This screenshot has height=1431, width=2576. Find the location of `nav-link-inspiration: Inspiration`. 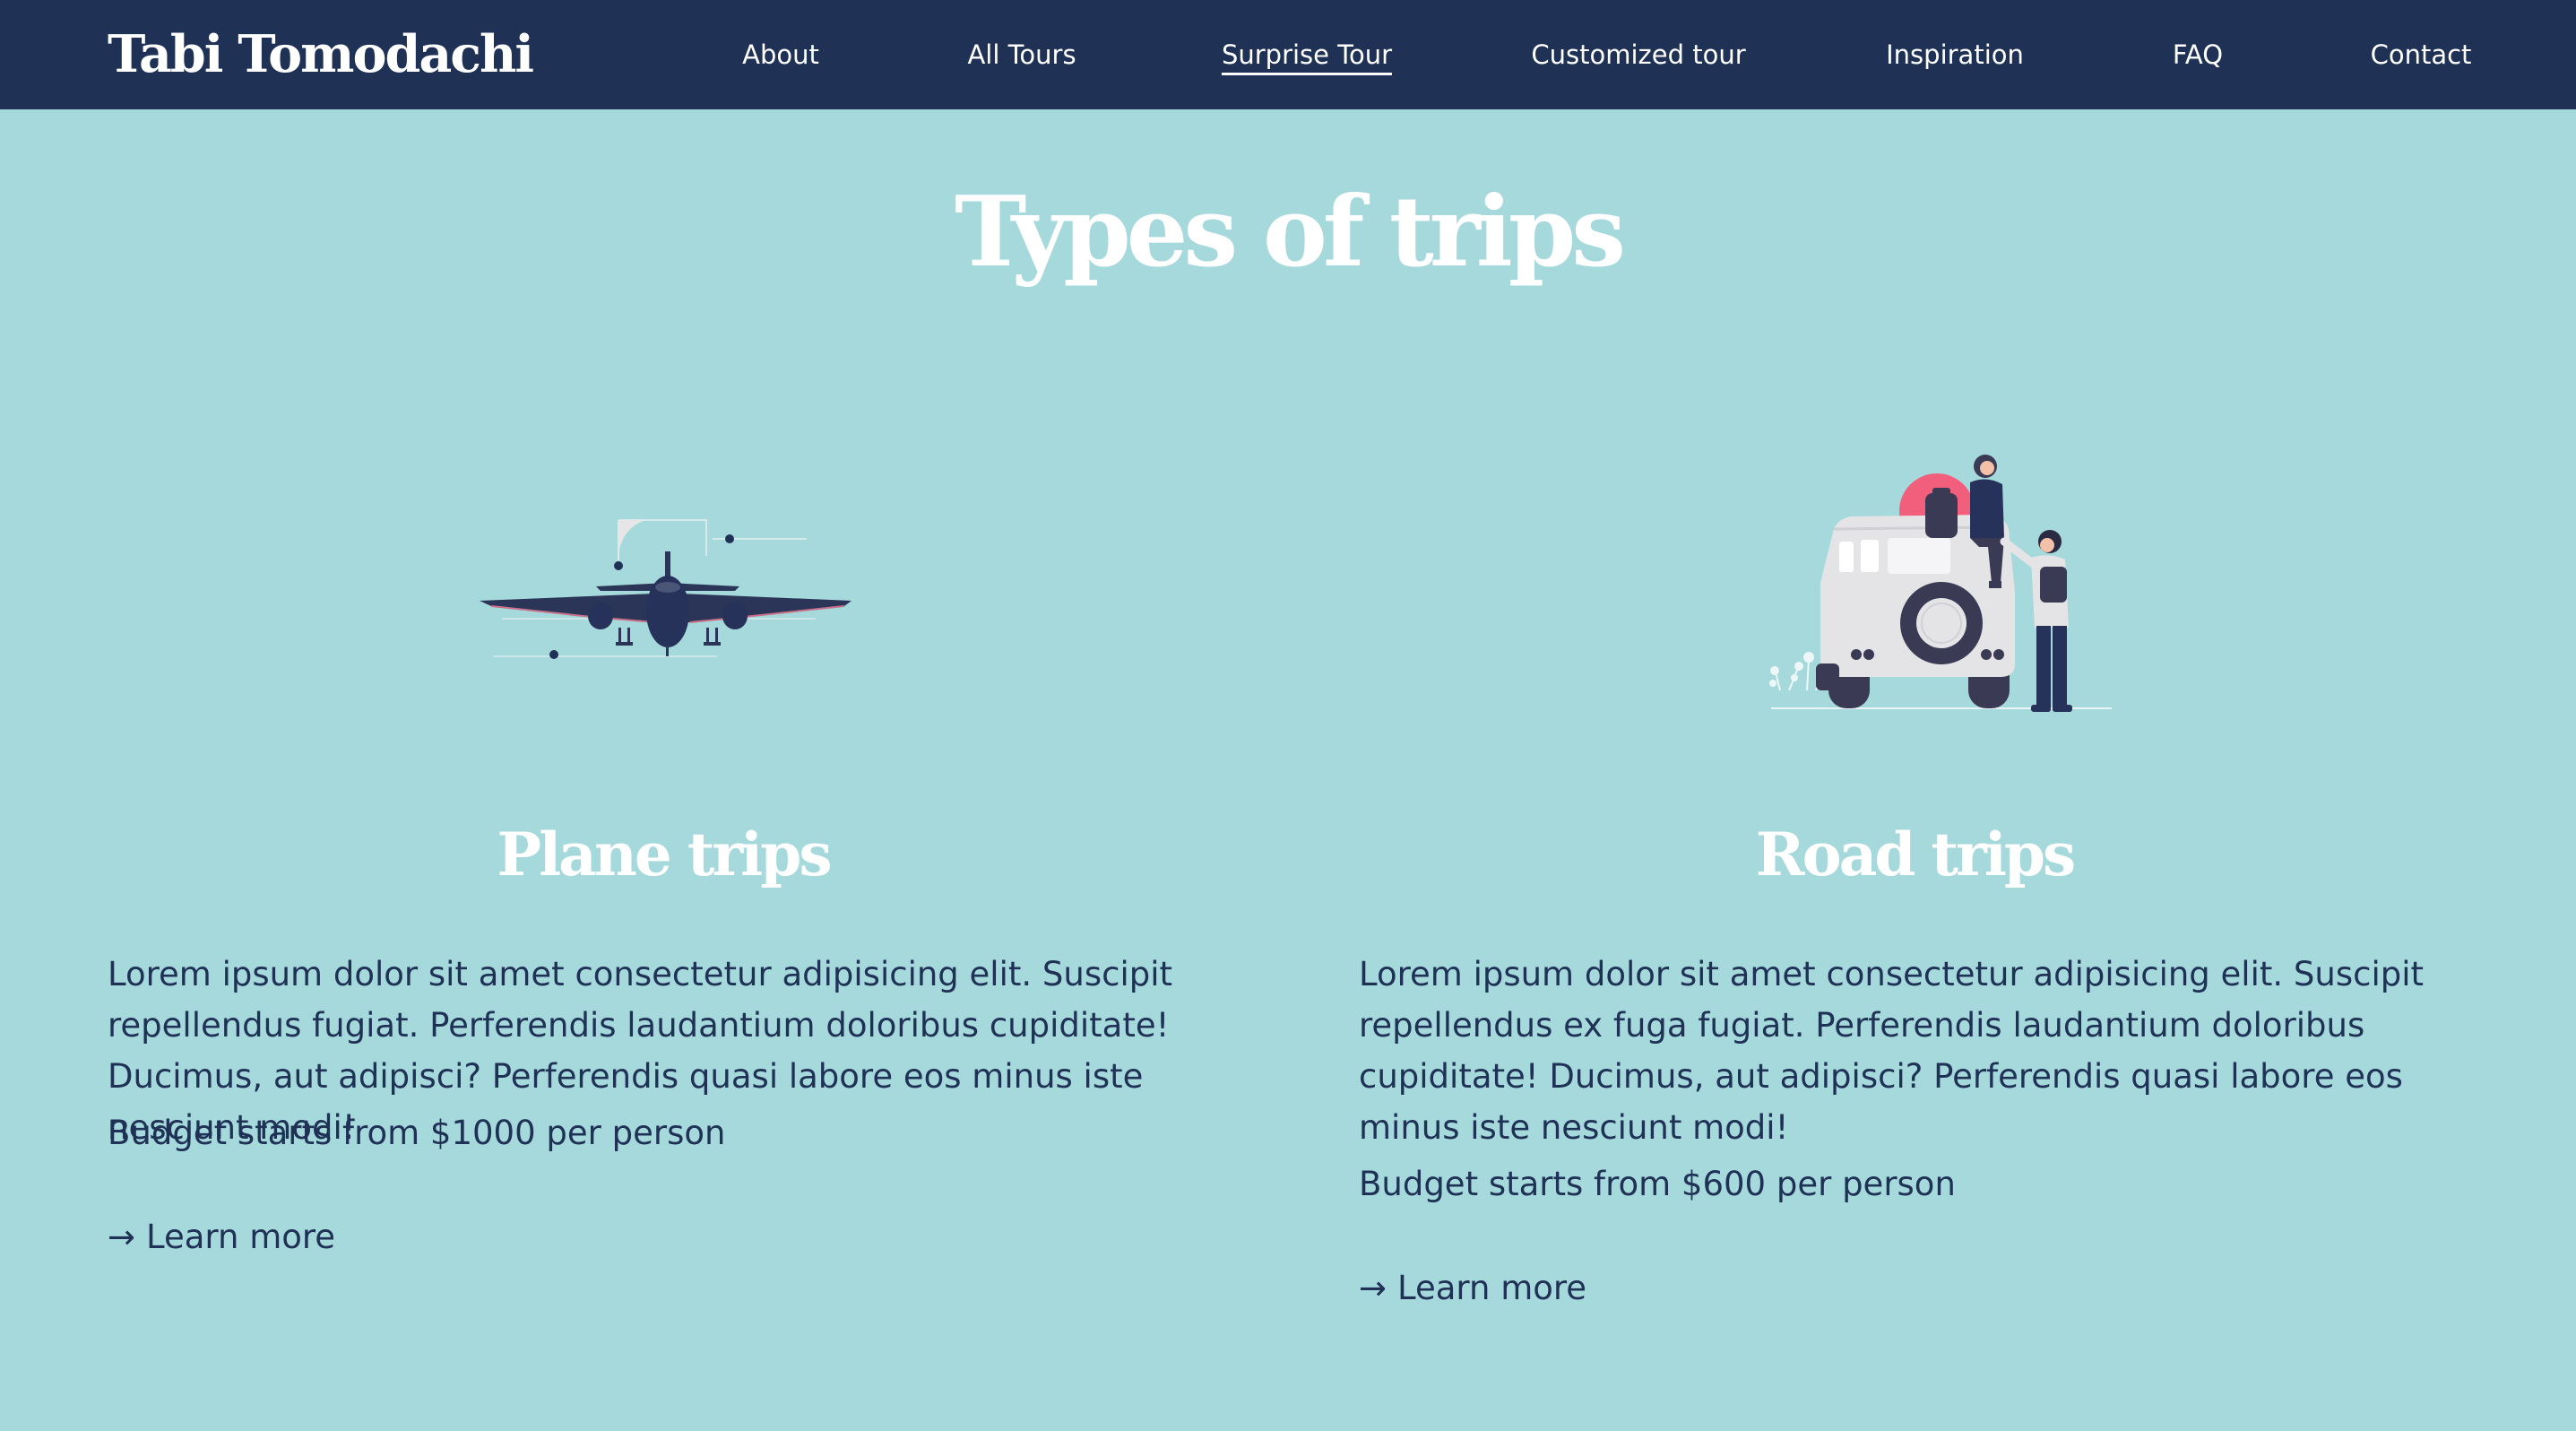

nav-link-inspiration: Inspiration is located at coordinates (1955, 54).